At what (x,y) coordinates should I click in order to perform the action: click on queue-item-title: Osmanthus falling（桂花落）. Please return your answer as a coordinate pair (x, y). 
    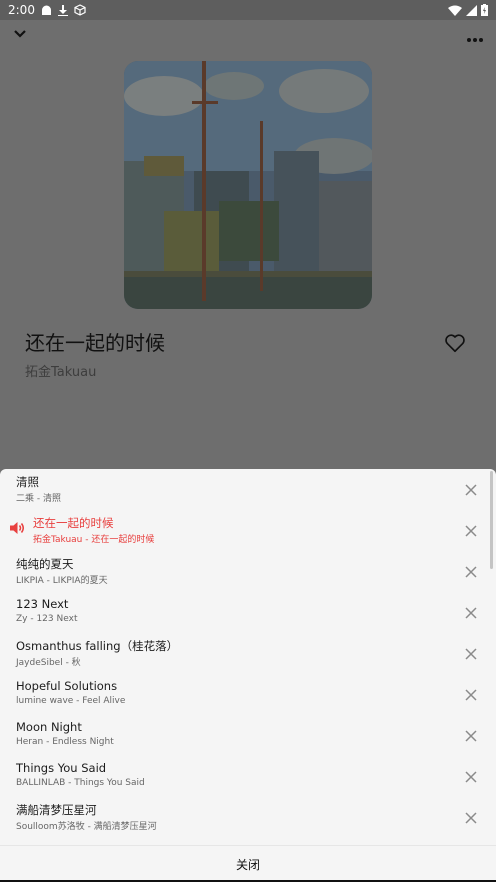
    Looking at the image, I should click on (97, 646).